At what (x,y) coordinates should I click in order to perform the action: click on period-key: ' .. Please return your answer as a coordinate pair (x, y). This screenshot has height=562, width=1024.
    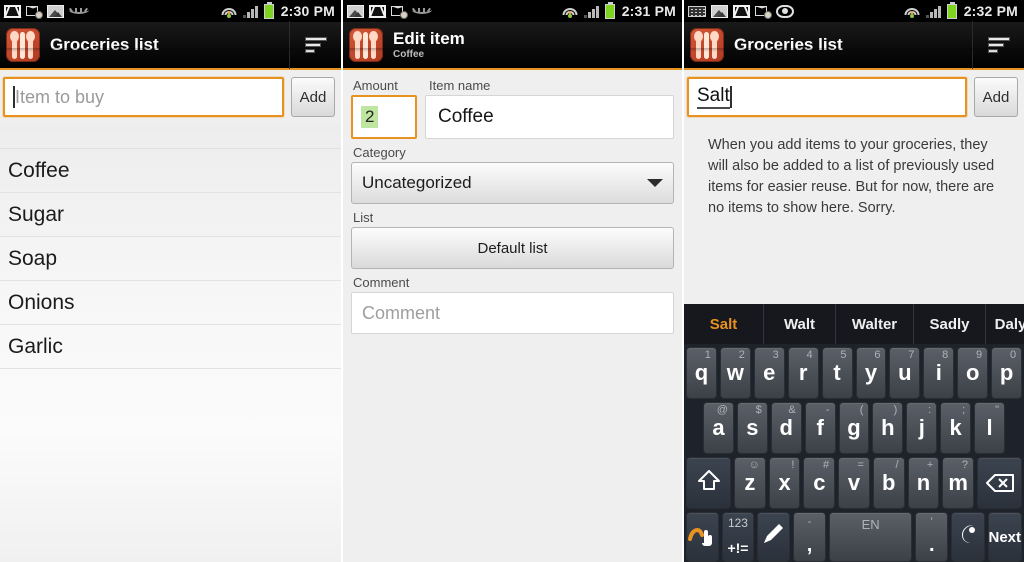
    Looking at the image, I should click on (932, 537).